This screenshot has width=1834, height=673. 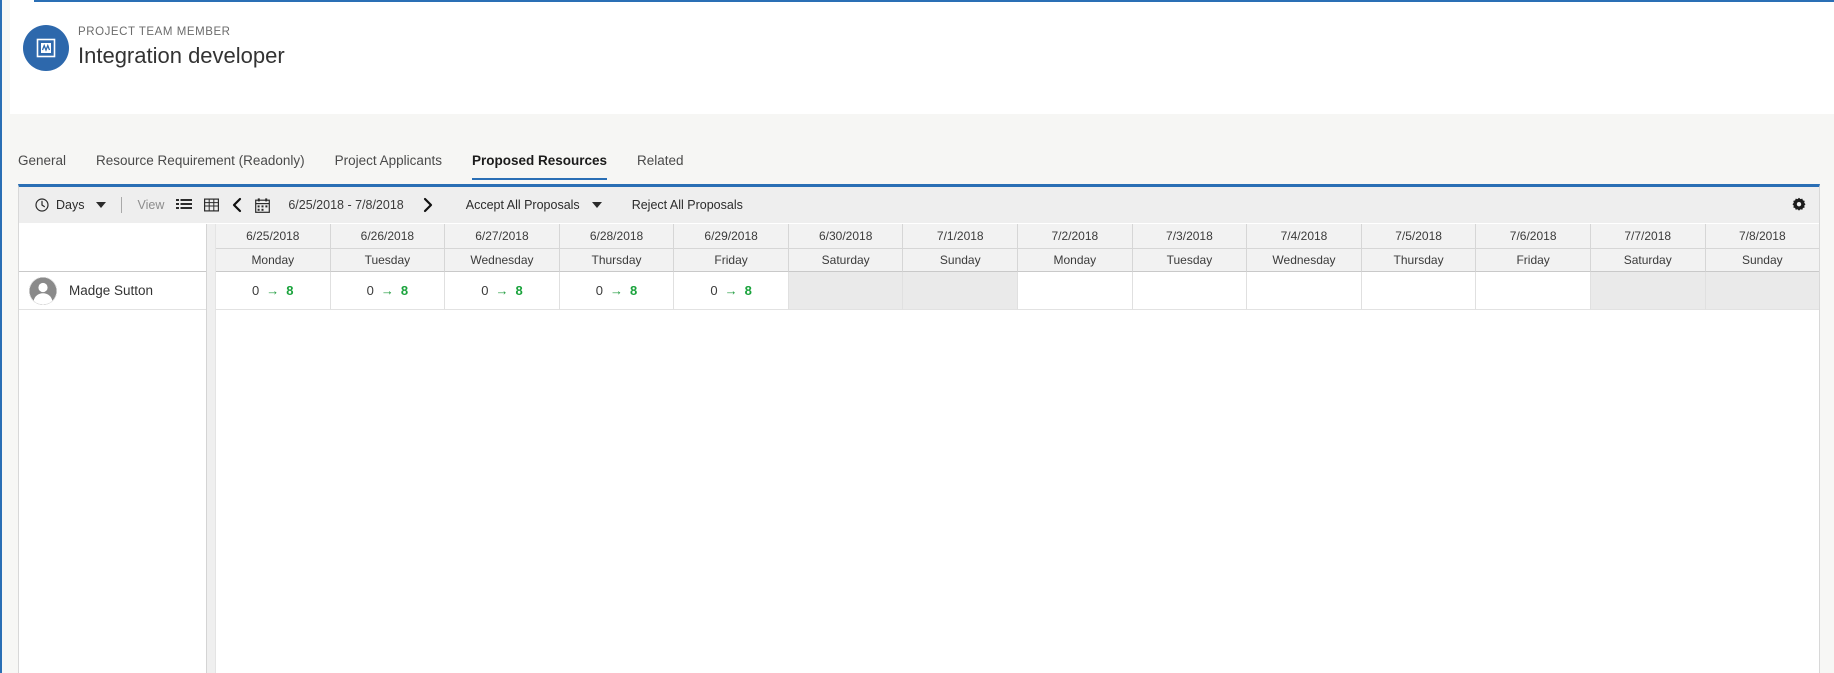 I want to click on resource-column-header, so click(x=112, y=248).